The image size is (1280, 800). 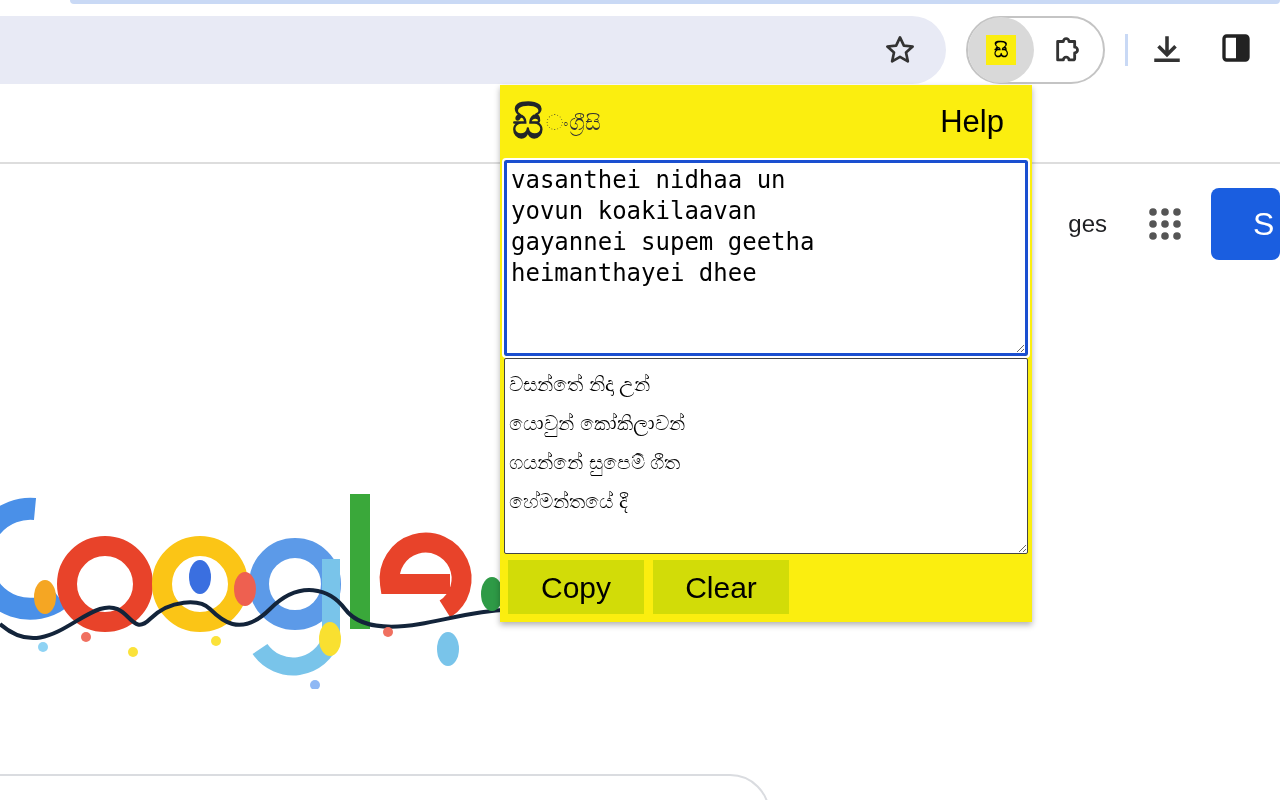 I want to click on logo-text: ංග්‍රීසි, so click(x=573, y=123).